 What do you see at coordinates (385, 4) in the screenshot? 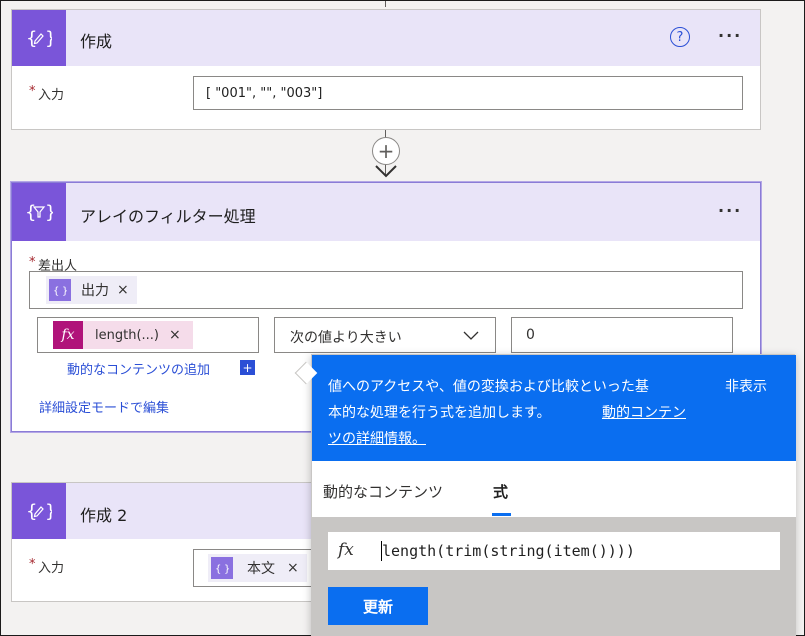
I see `connector-line-top` at bounding box center [385, 4].